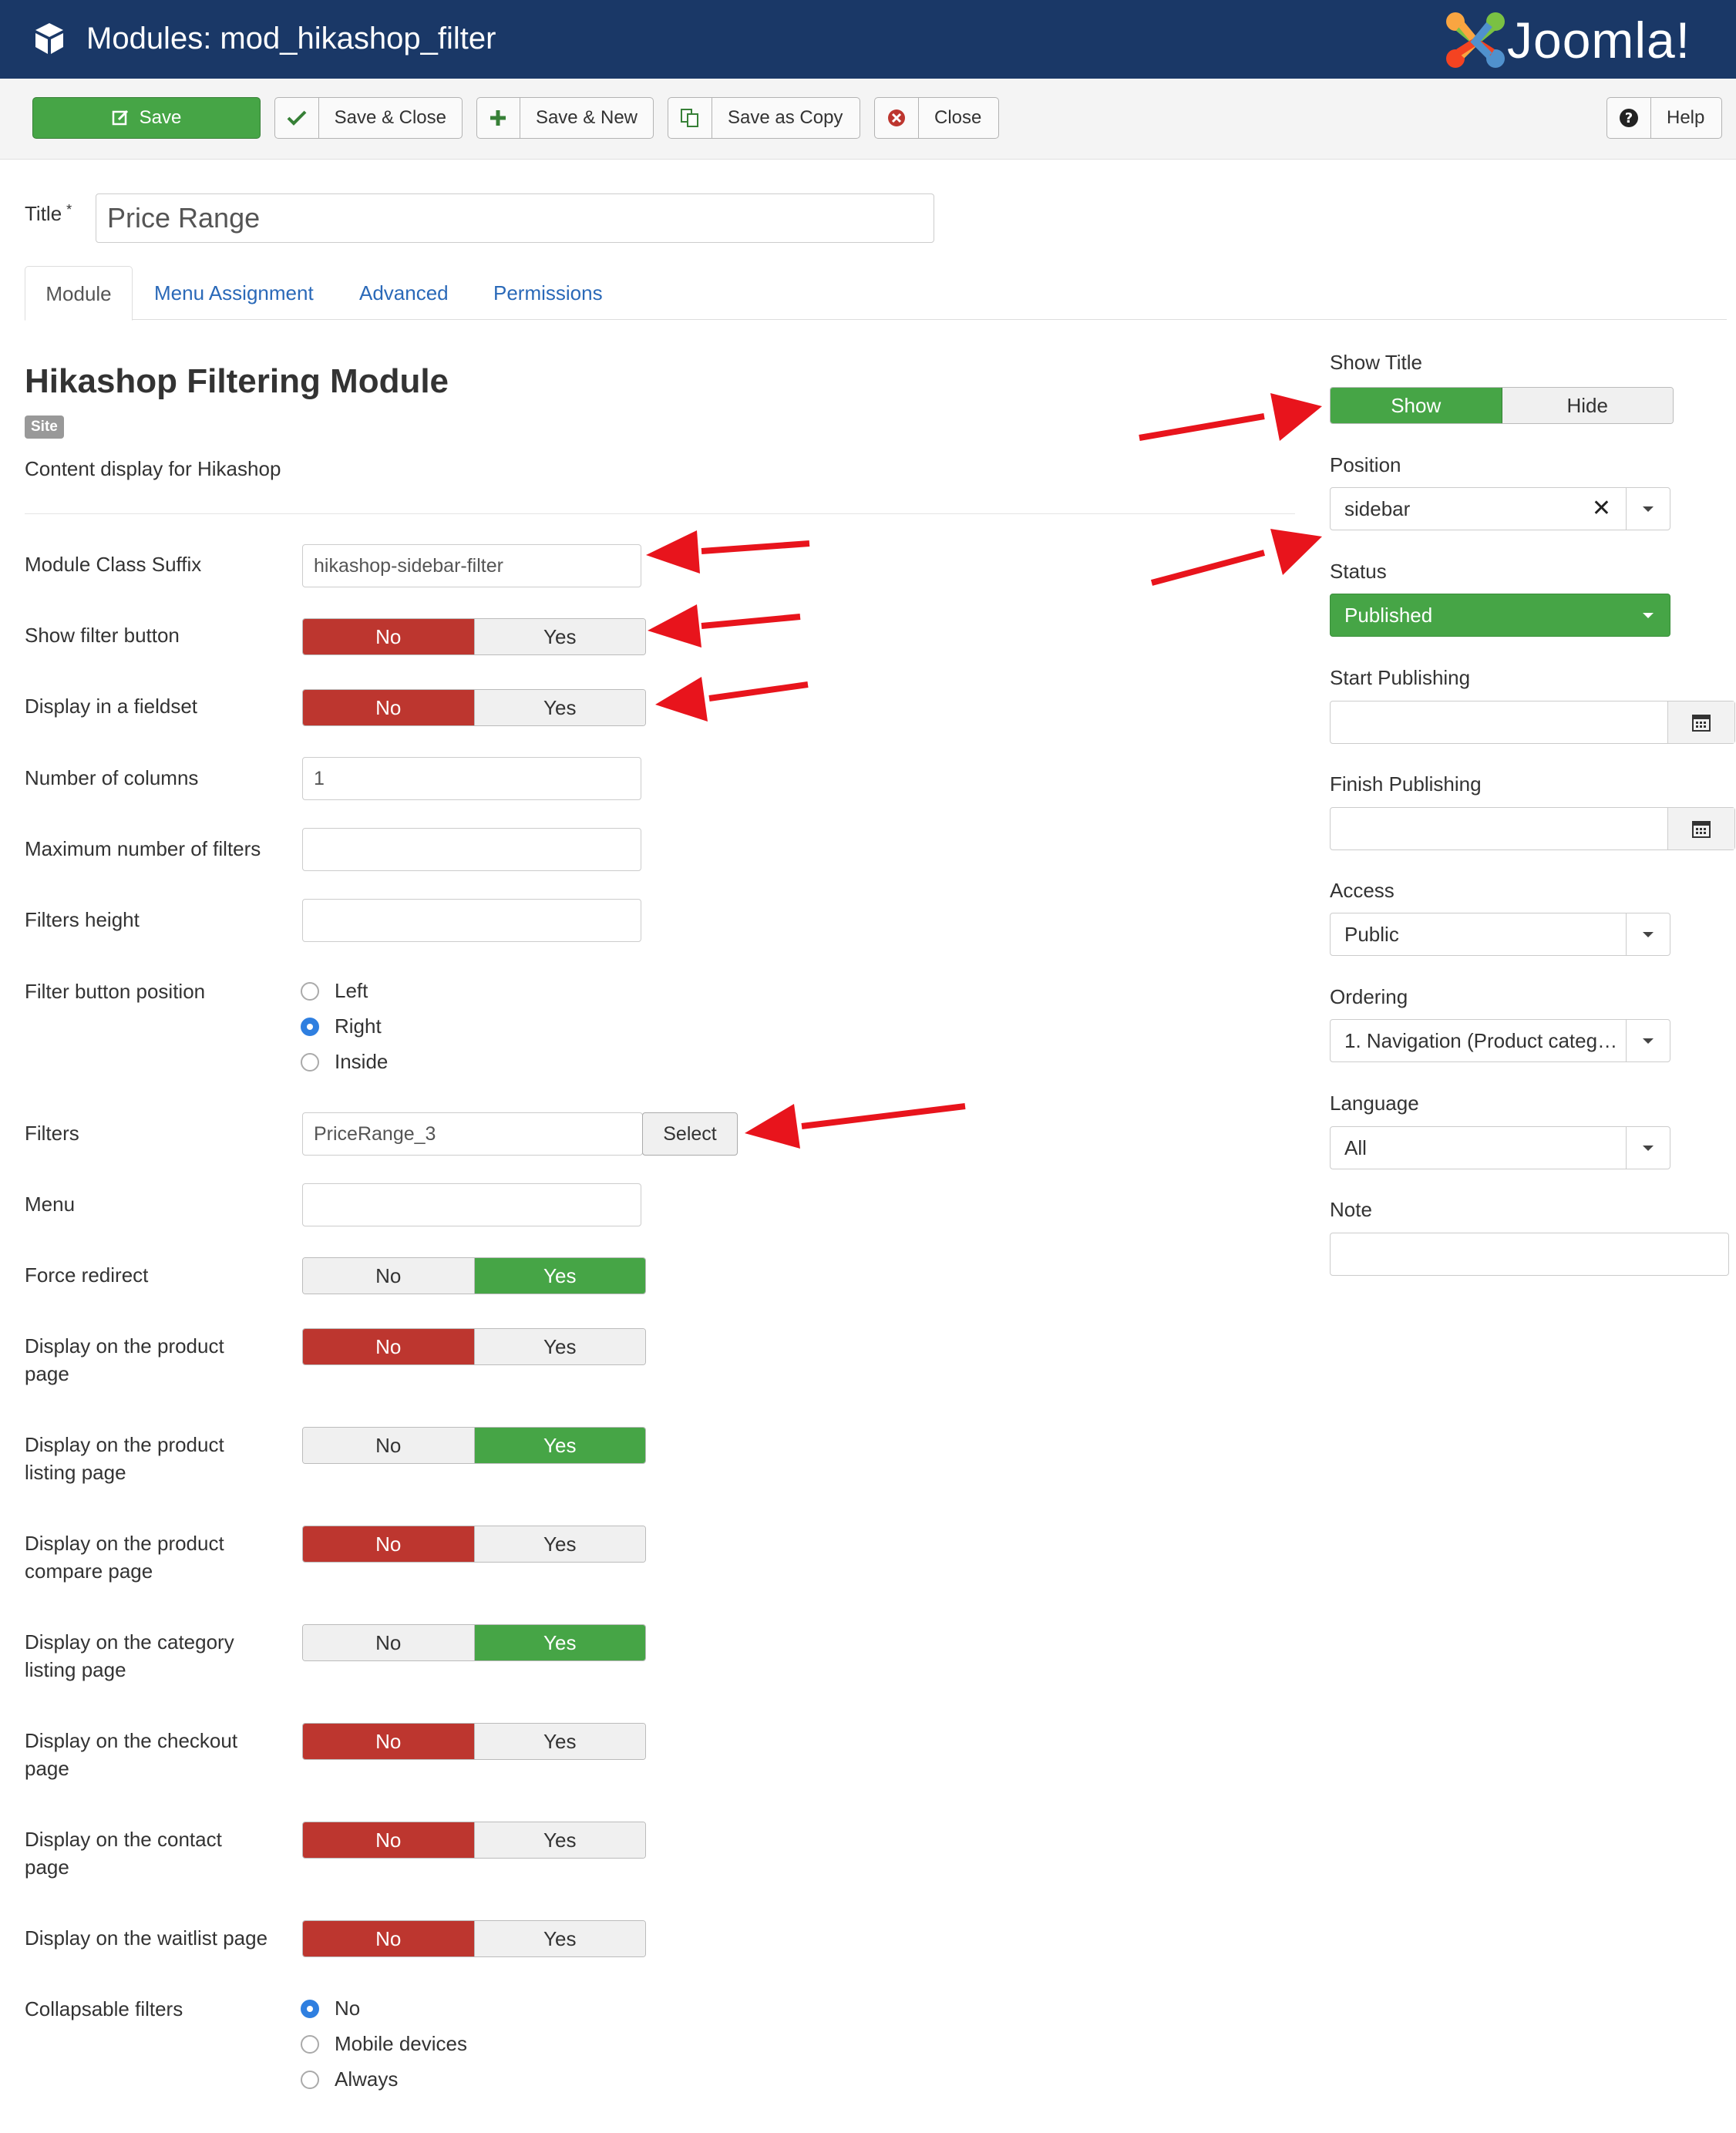 Image resolution: width=1736 pixels, height=2133 pixels. I want to click on product-compare-toggle: No Yes, so click(474, 1545).